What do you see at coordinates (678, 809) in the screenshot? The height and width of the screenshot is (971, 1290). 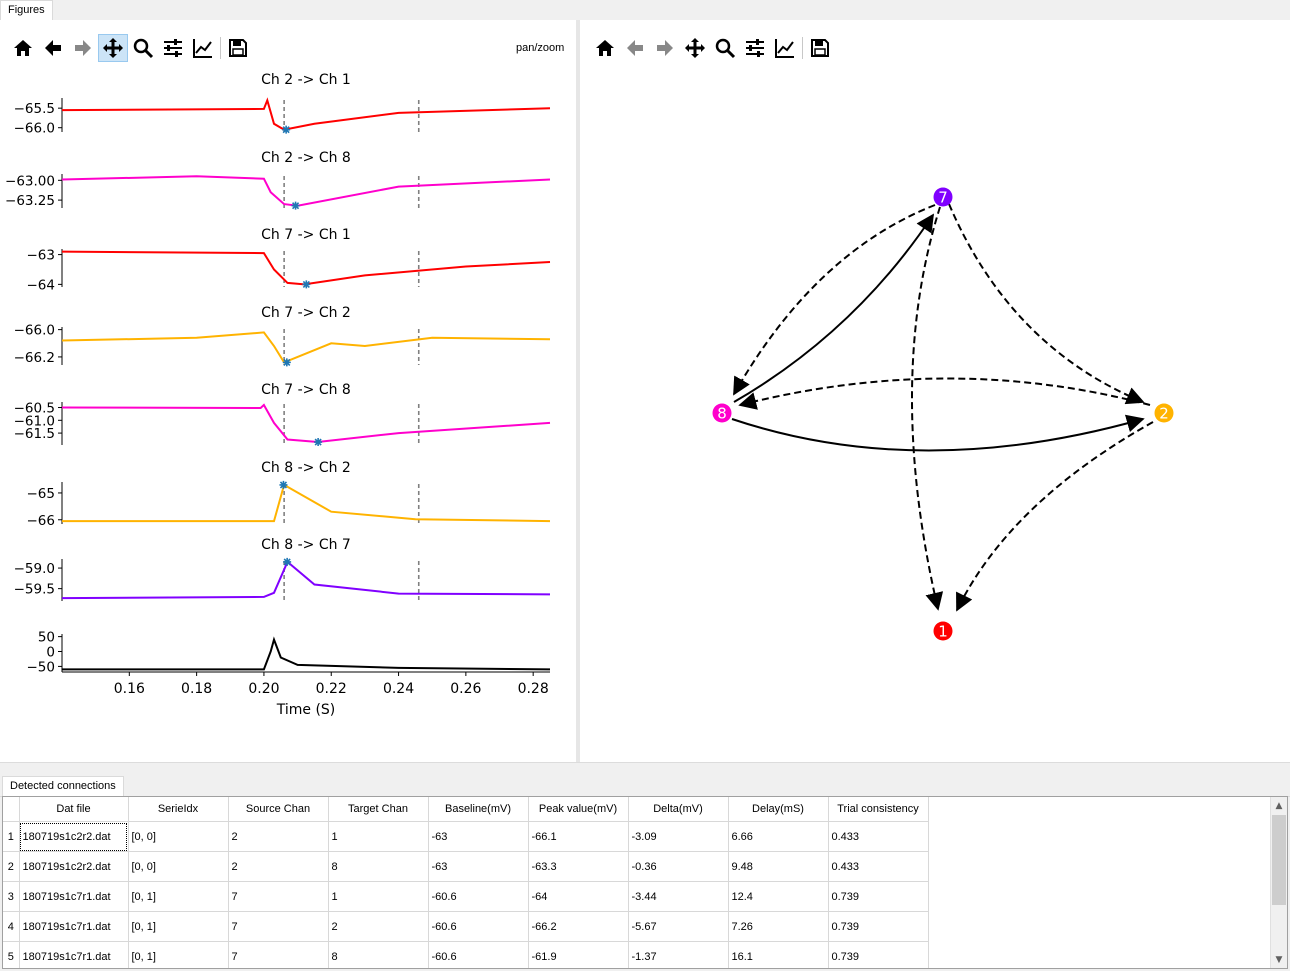 I see `column-header: Delta(mV)` at bounding box center [678, 809].